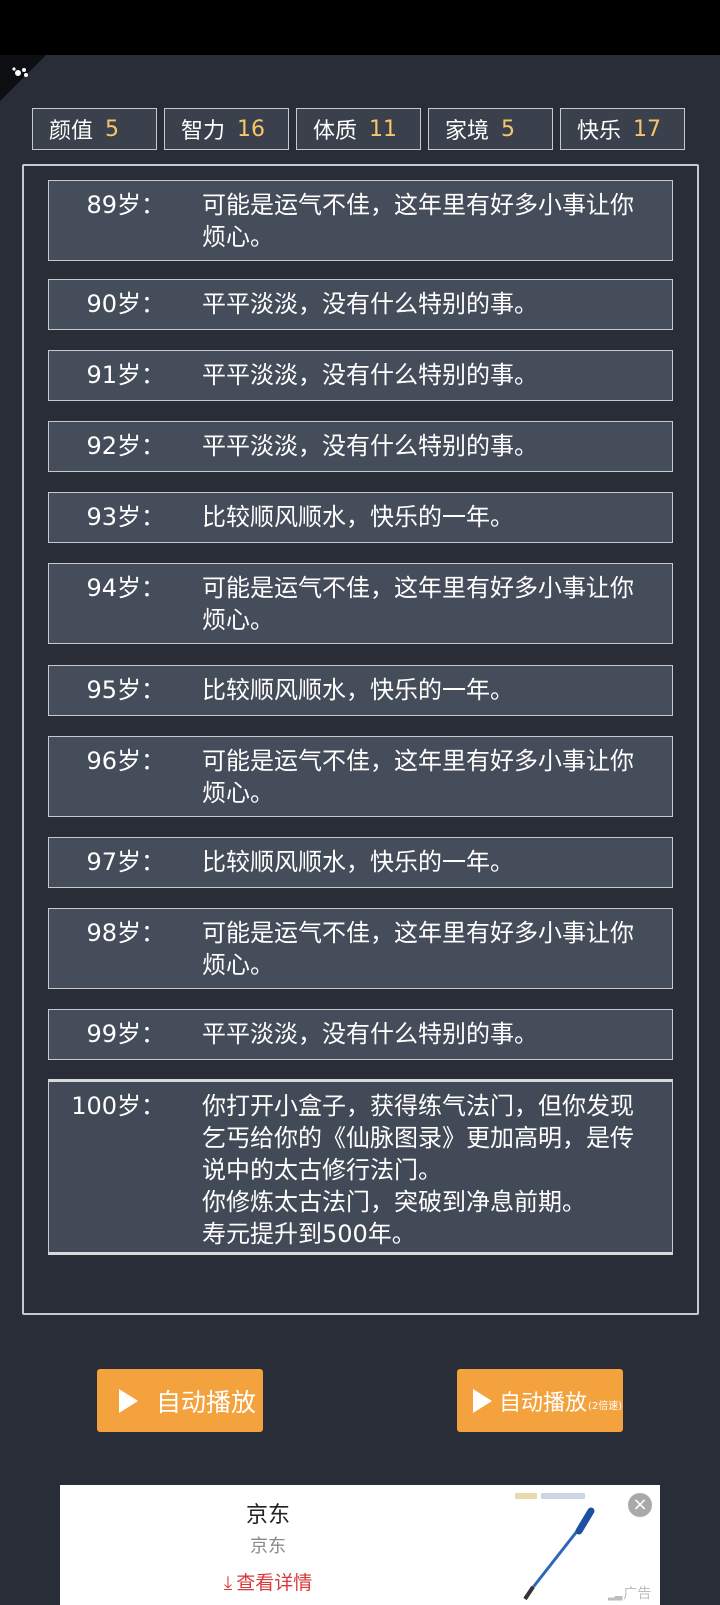  Describe the element at coordinates (125, 588) in the screenshot. I see `entry-age: 94岁：` at that location.